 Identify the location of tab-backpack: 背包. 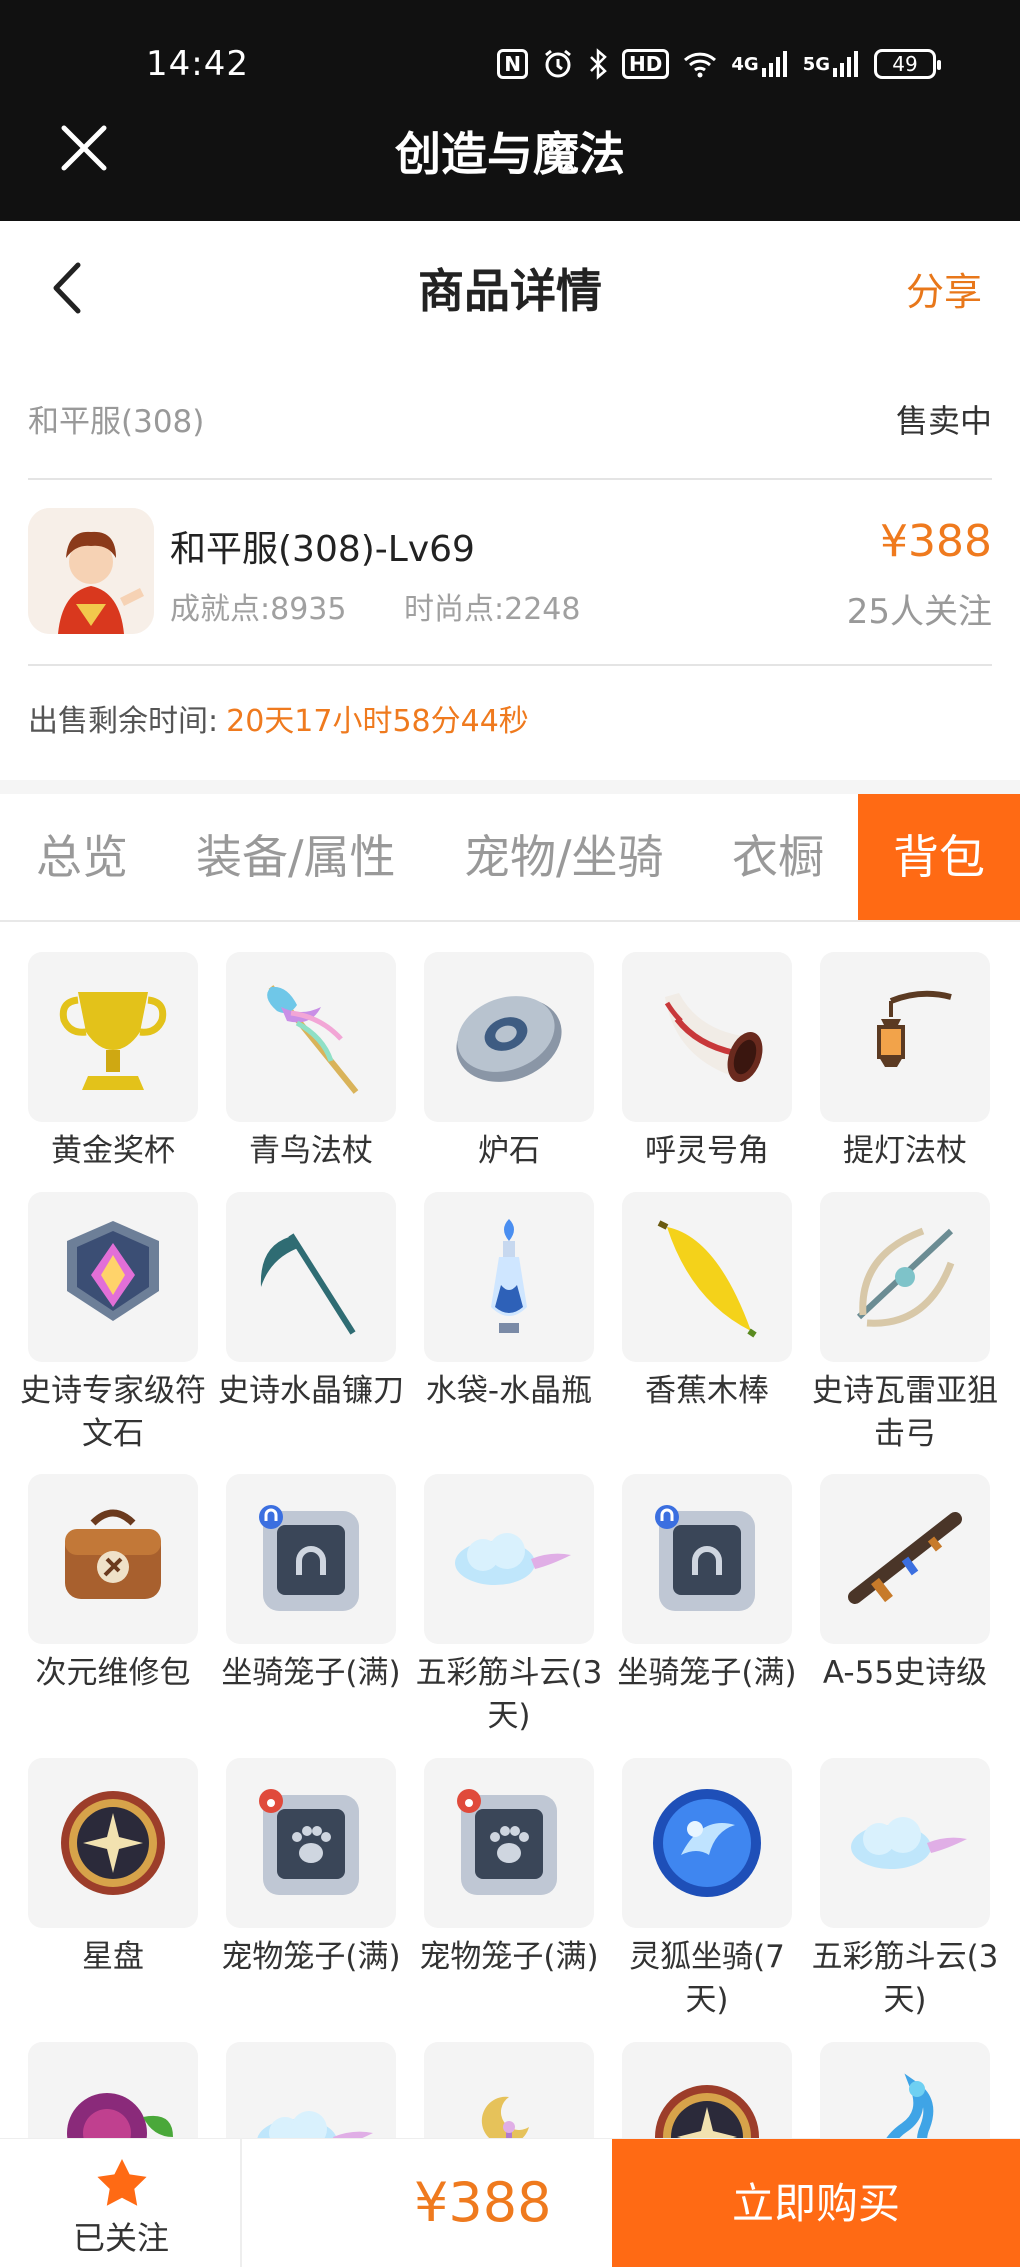
(939, 857).